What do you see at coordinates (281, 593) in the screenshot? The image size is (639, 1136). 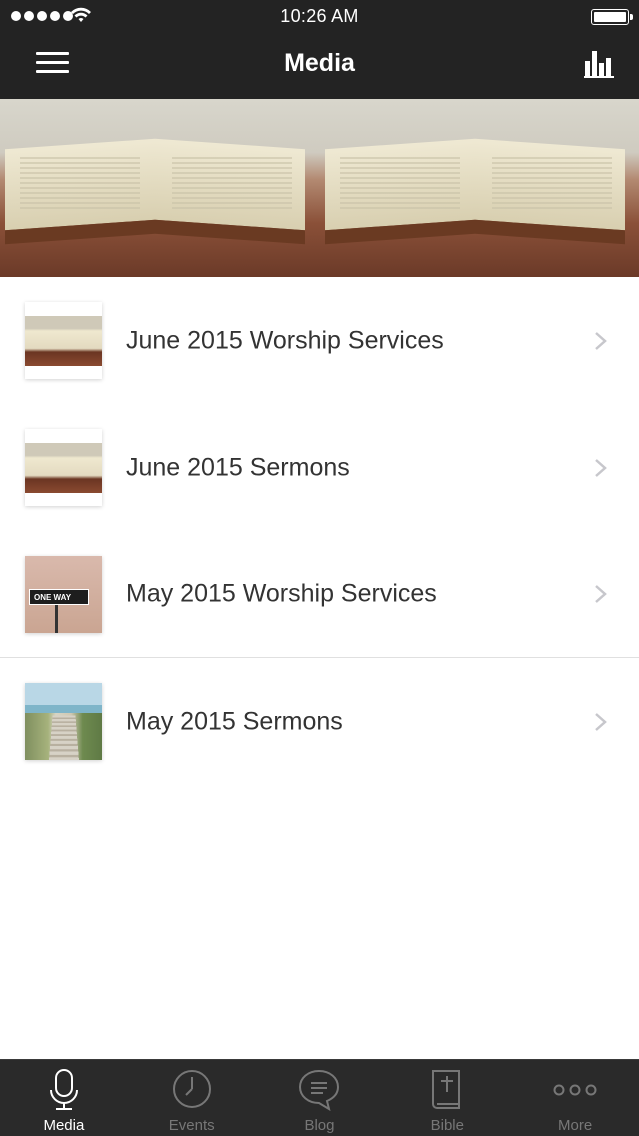 I see `list-item-label: May 2015 Worship Services` at bounding box center [281, 593].